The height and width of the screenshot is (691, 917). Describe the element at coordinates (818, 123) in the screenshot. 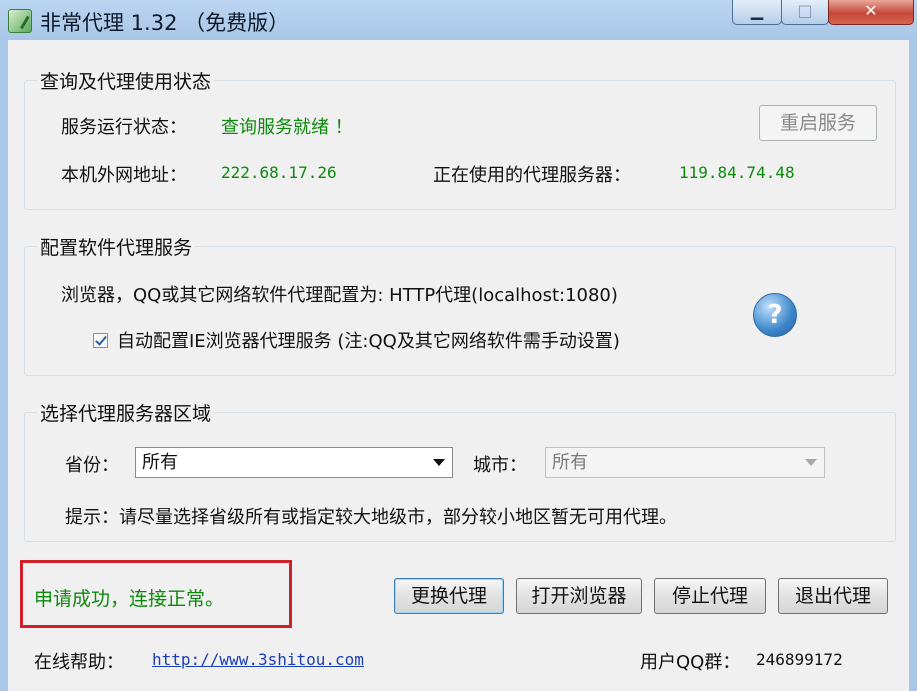

I see `restart-service-button: 重启服务` at that location.